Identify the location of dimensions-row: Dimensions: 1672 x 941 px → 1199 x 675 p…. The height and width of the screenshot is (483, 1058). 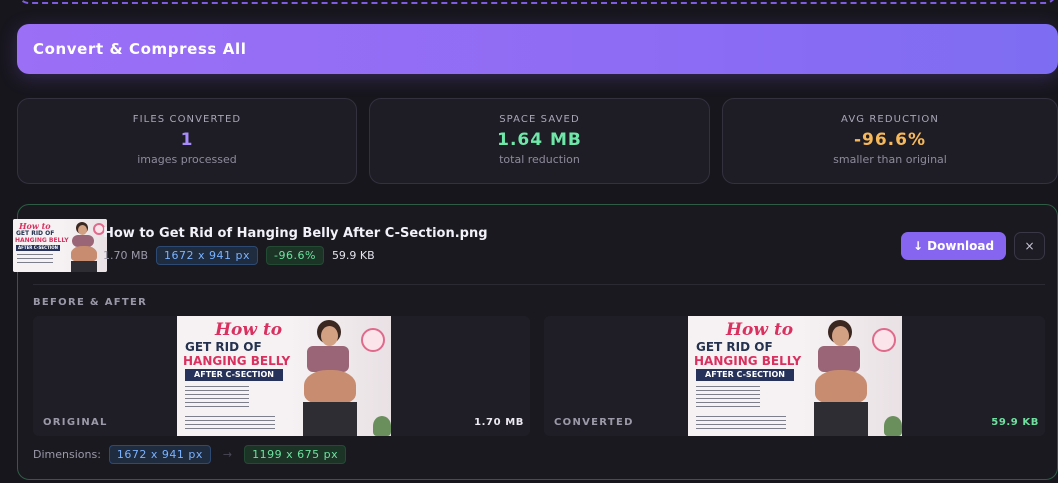
(190, 454).